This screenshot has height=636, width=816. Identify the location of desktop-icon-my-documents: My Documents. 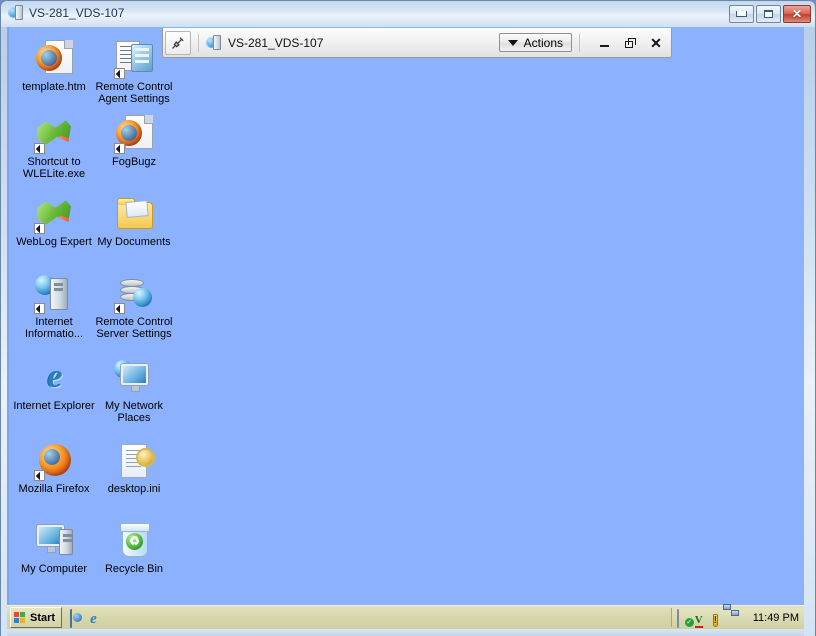
(134, 219).